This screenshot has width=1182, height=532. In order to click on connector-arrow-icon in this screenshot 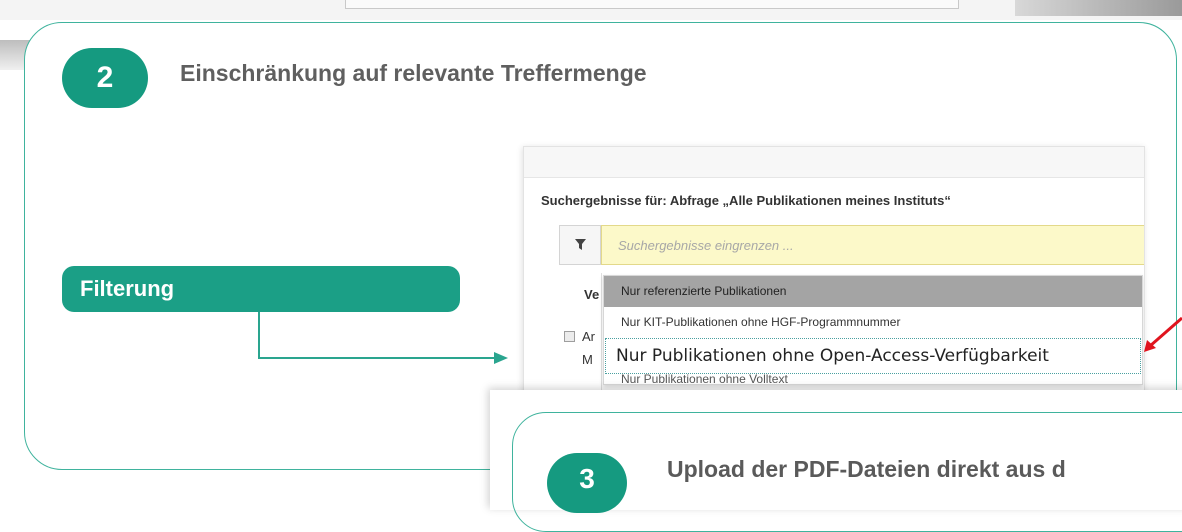, I will do `click(501, 358)`.